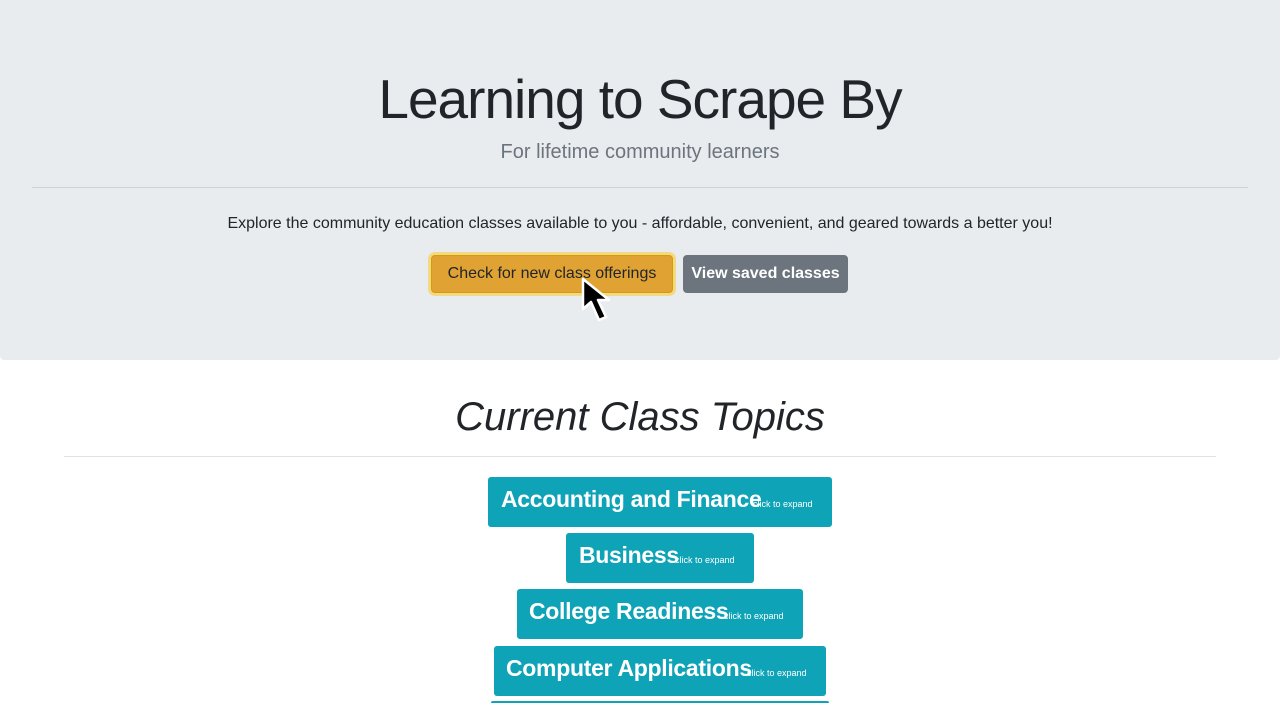 This screenshot has height=703, width=1280. I want to click on section-title: Current Class Topics, so click(640, 417).